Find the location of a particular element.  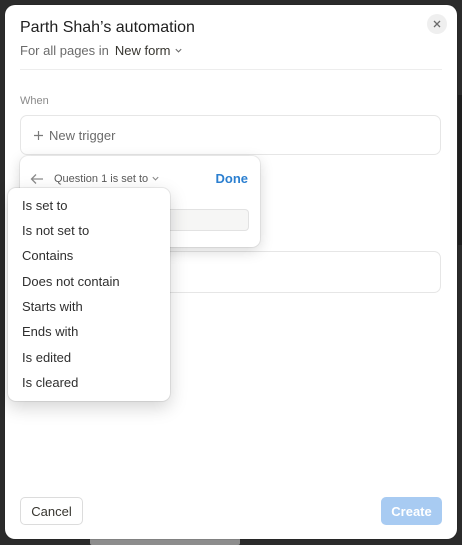

modal-title: Parth Shah’s automation is located at coordinates (107, 27).